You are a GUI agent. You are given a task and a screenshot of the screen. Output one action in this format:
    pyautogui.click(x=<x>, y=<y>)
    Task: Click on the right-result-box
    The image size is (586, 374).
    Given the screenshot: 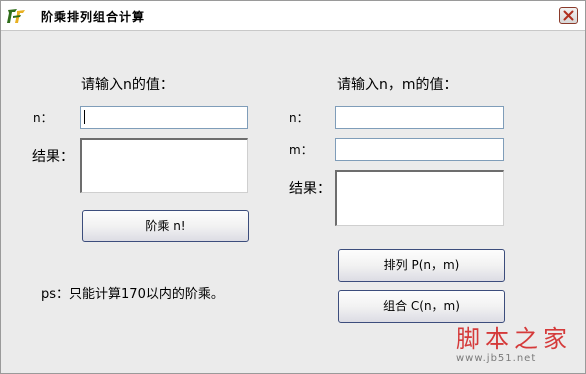 What is the action you would take?
    pyautogui.click(x=419, y=198)
    